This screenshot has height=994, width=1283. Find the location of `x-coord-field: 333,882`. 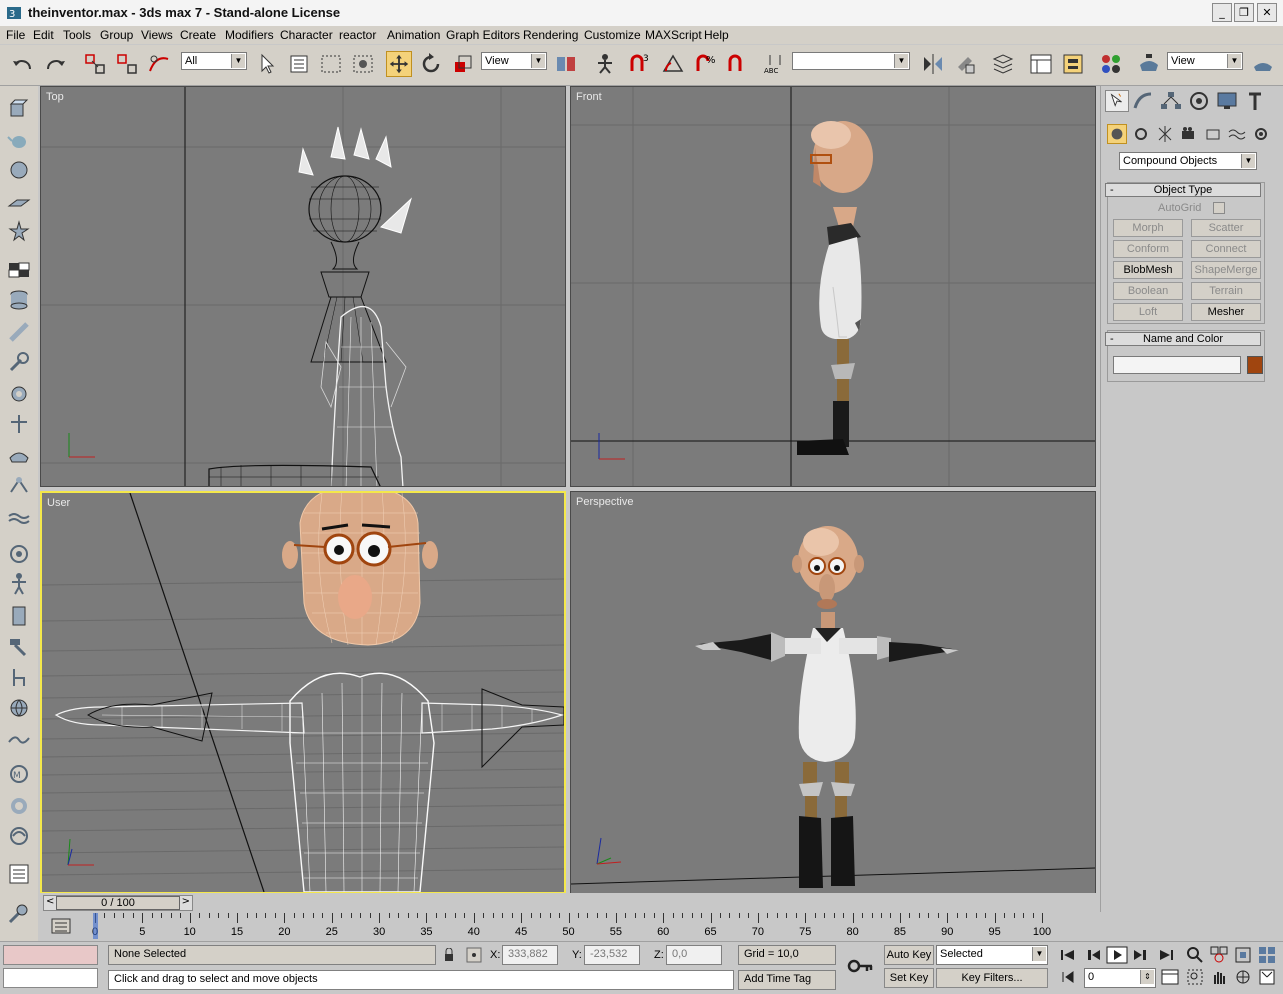

x-coord-field: 333,882 is located at coordinates (530, 955).